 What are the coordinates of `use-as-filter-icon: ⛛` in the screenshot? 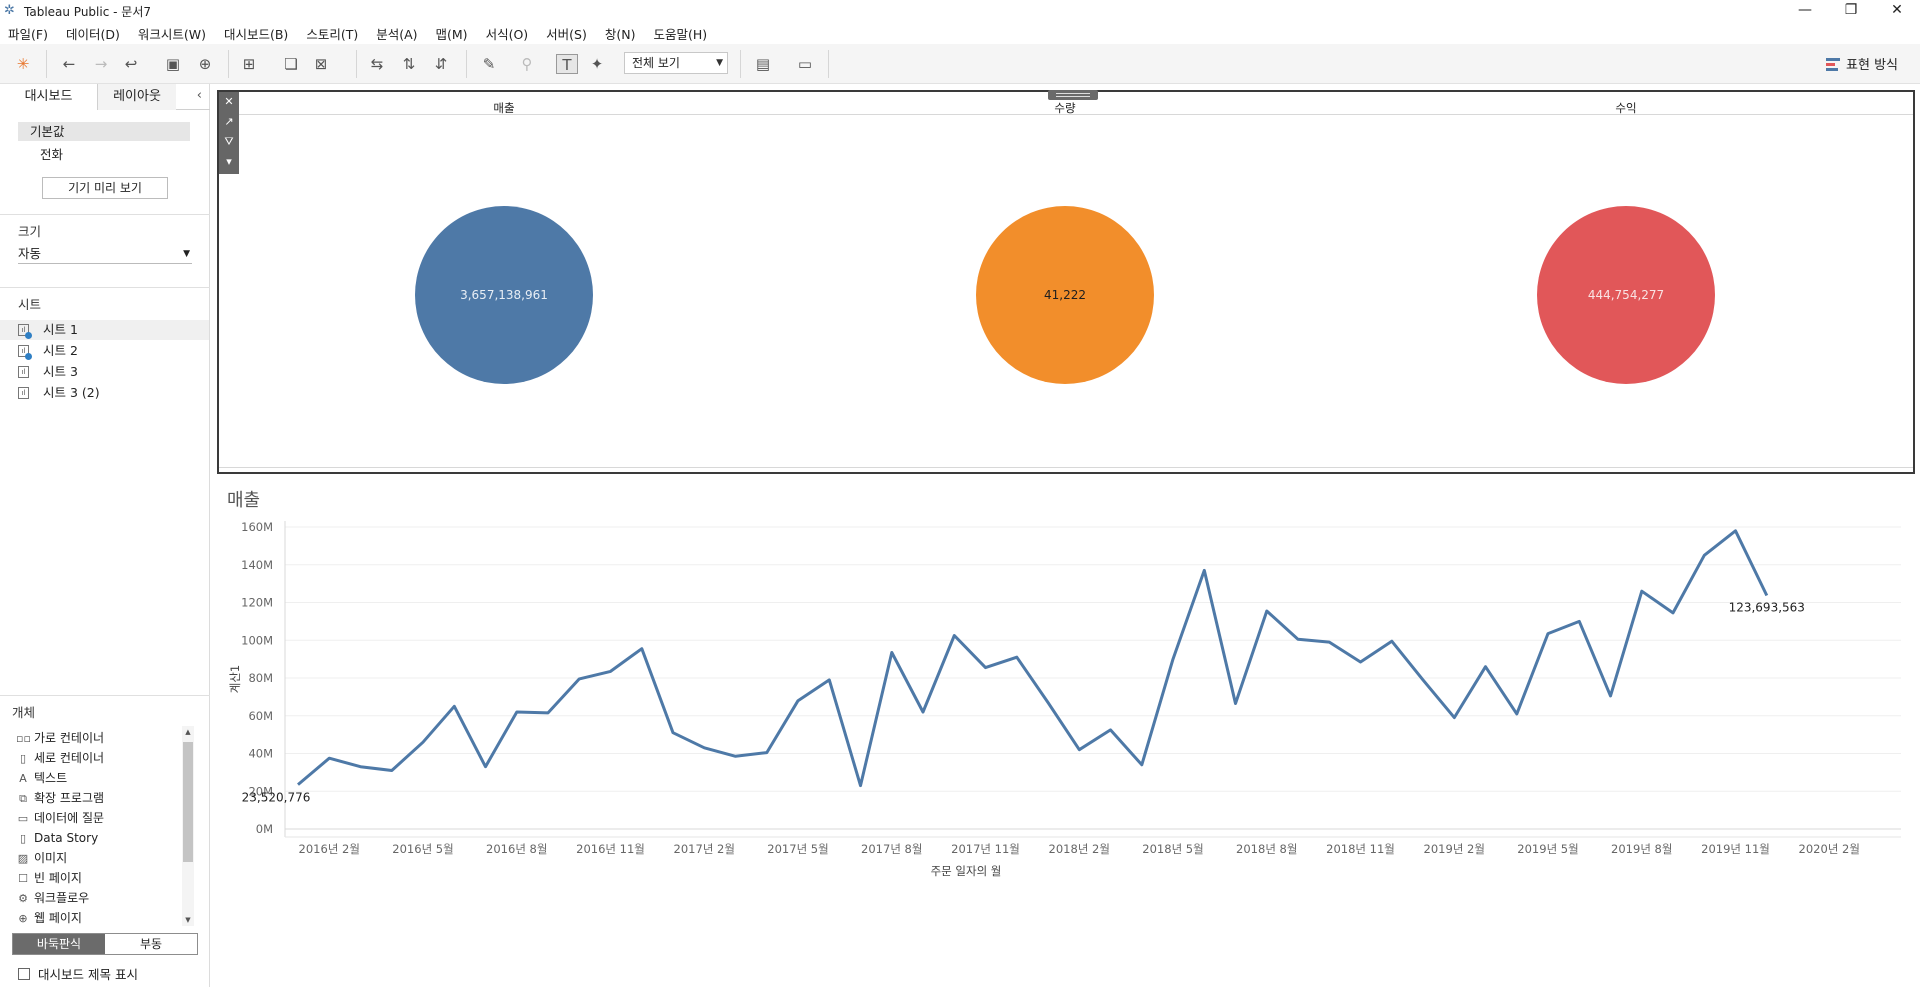 It's located at (229, 142).